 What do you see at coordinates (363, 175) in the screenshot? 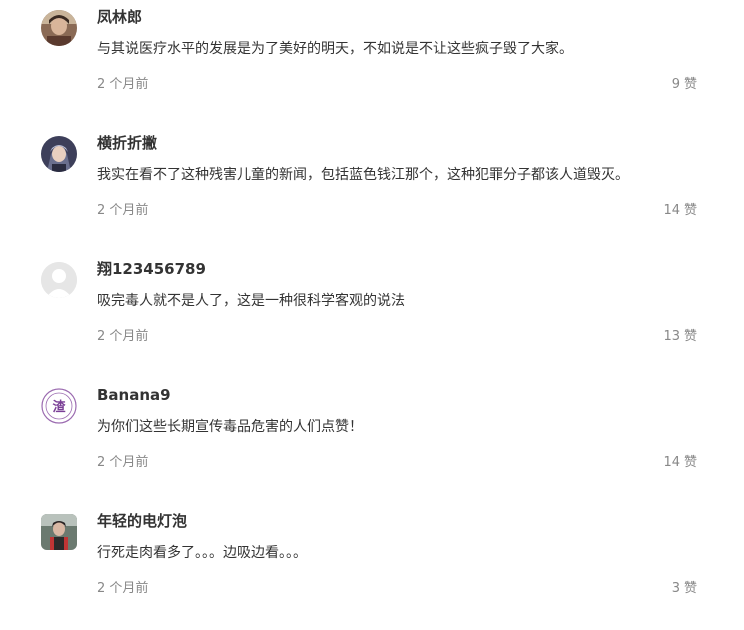
I see `comment-text: 我实在看不了这种残害儿童的新闻，包括蓝色钱江那个，这种犯罪分子都该人道毁灭。` at bounding box center [363, 175].